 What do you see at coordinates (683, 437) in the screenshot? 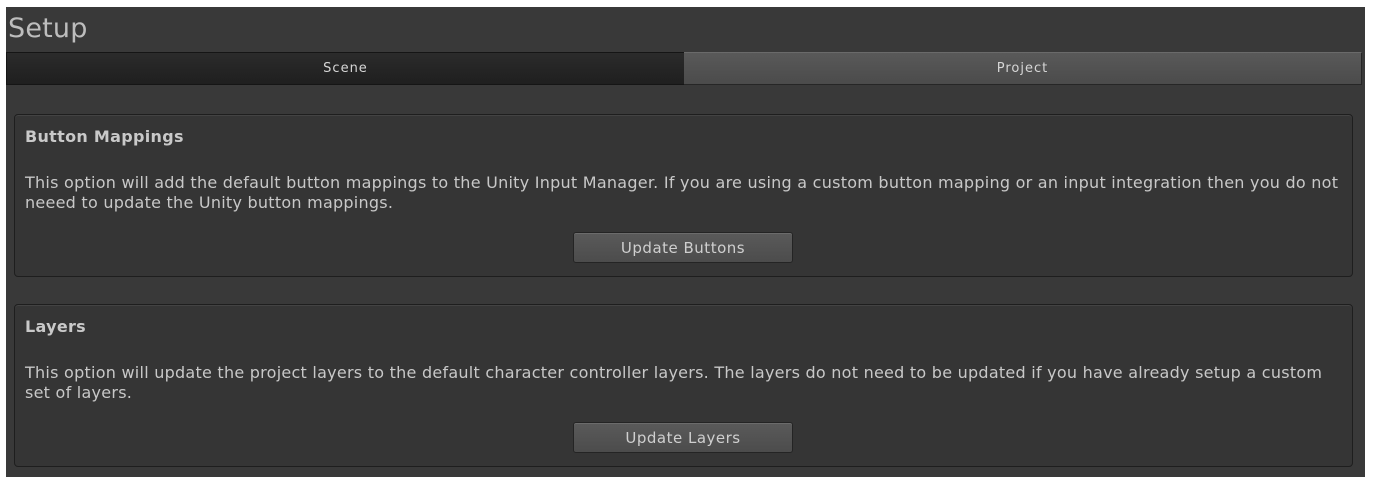
I see `update-layers-button: Update Layers` at bounding box center [683, 437].